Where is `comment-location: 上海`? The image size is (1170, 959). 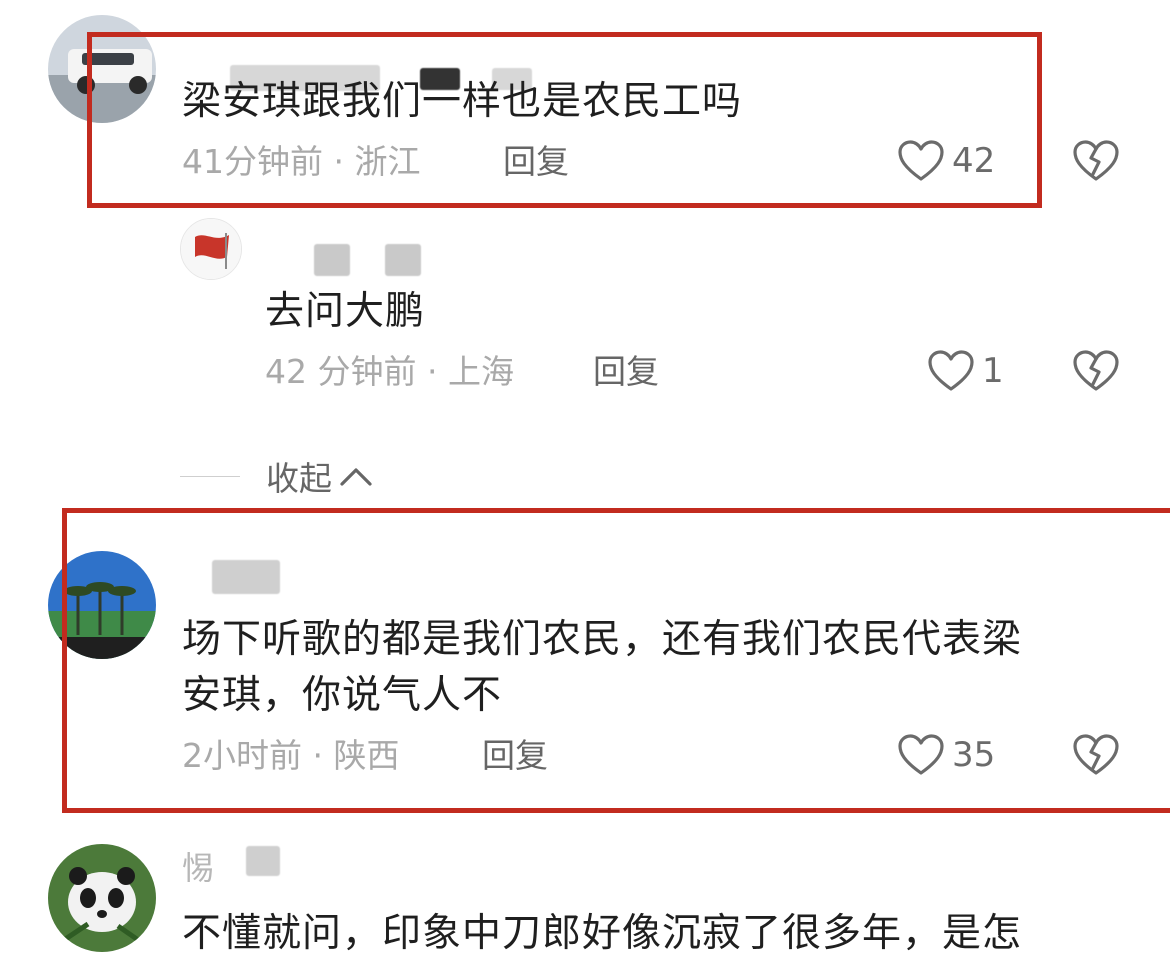
comment-location: 上海 is located at coordinates (480, 371).